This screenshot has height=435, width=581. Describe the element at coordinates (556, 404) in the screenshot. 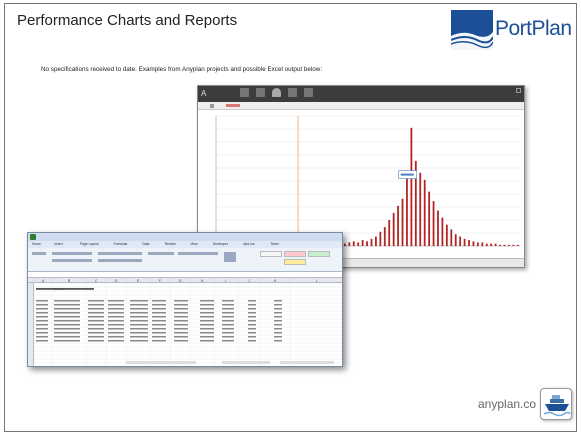

I see `ship-icon` at that location.